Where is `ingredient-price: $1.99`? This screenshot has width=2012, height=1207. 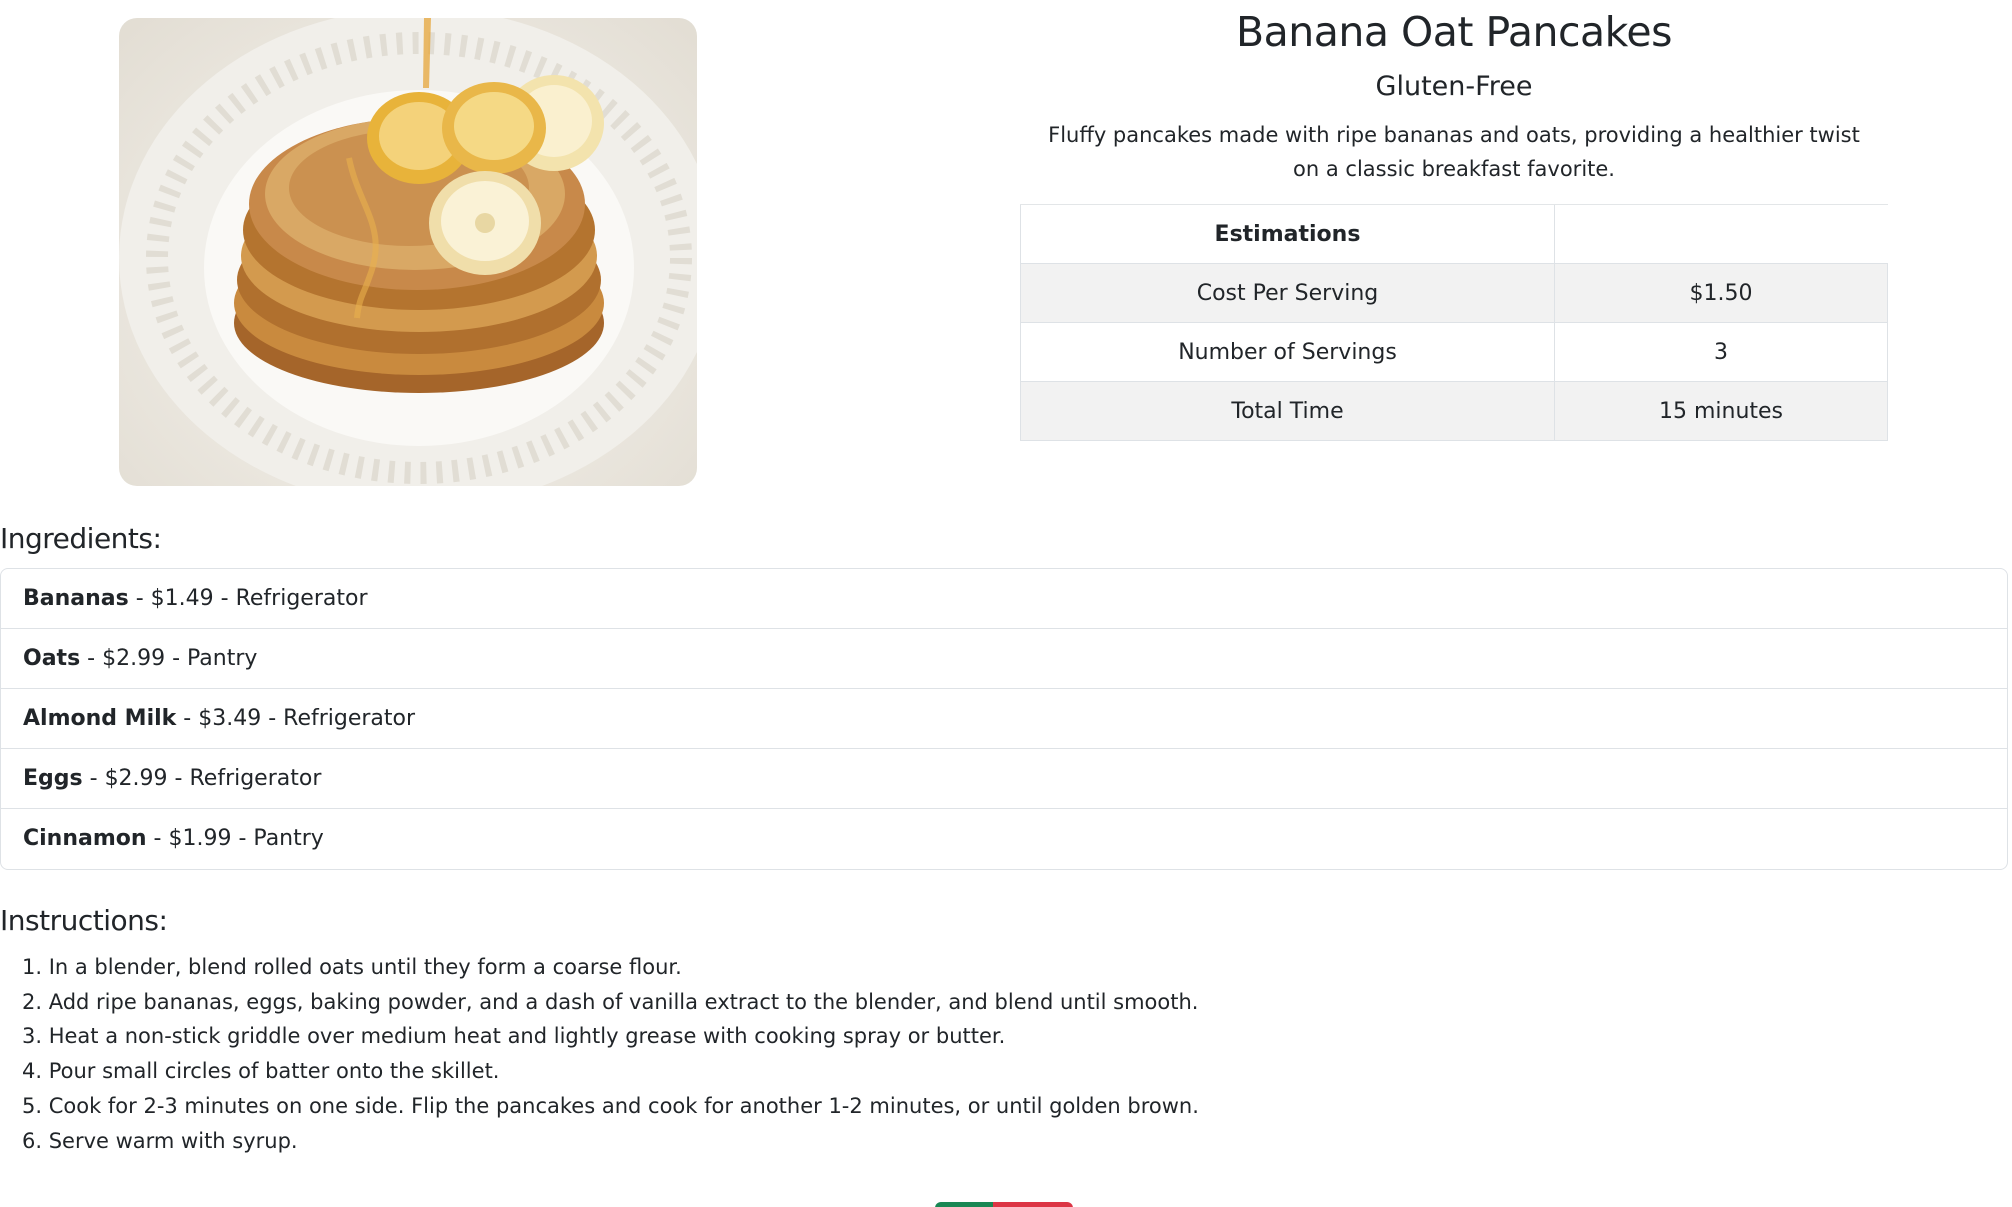 ingredient-price: $1.99 is located at coordinates (200, 838).